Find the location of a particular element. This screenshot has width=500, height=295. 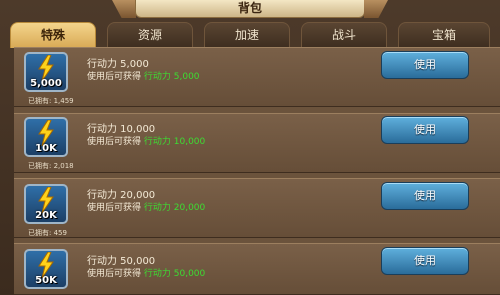

tab-special: 特殊 is located at coordinates (53, 35).